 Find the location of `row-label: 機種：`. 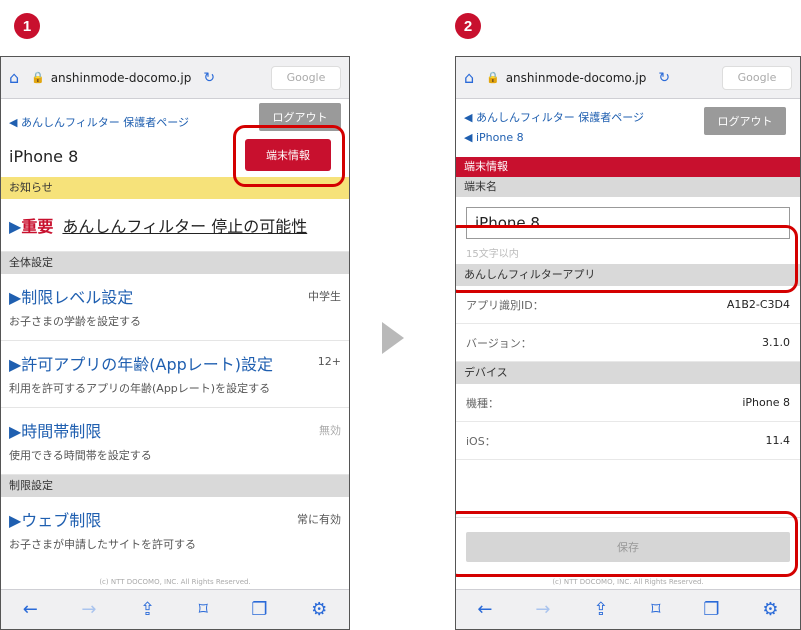

row-label: 機種： is located at coordinates (482, 403).